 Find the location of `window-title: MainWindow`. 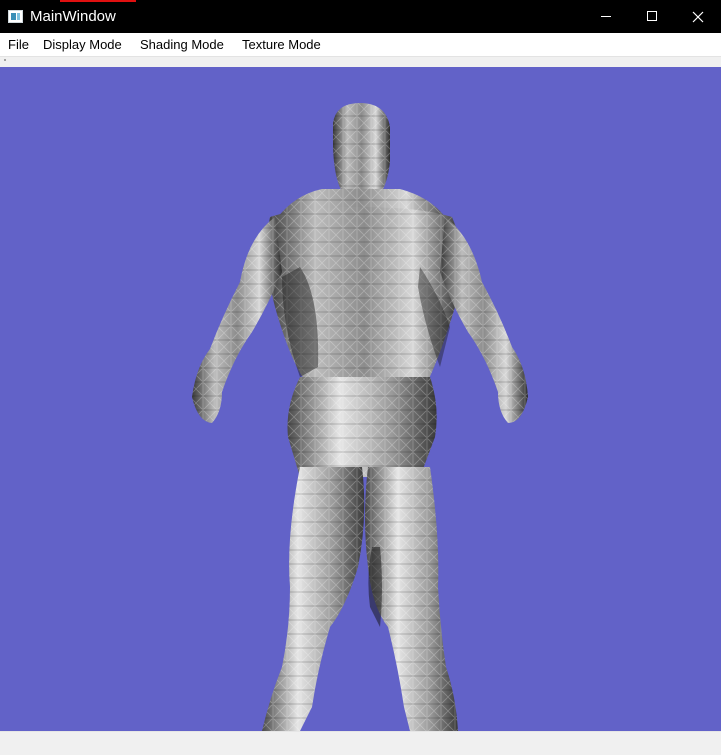

window-title: MainWindow is located at coordinates (73, 16).